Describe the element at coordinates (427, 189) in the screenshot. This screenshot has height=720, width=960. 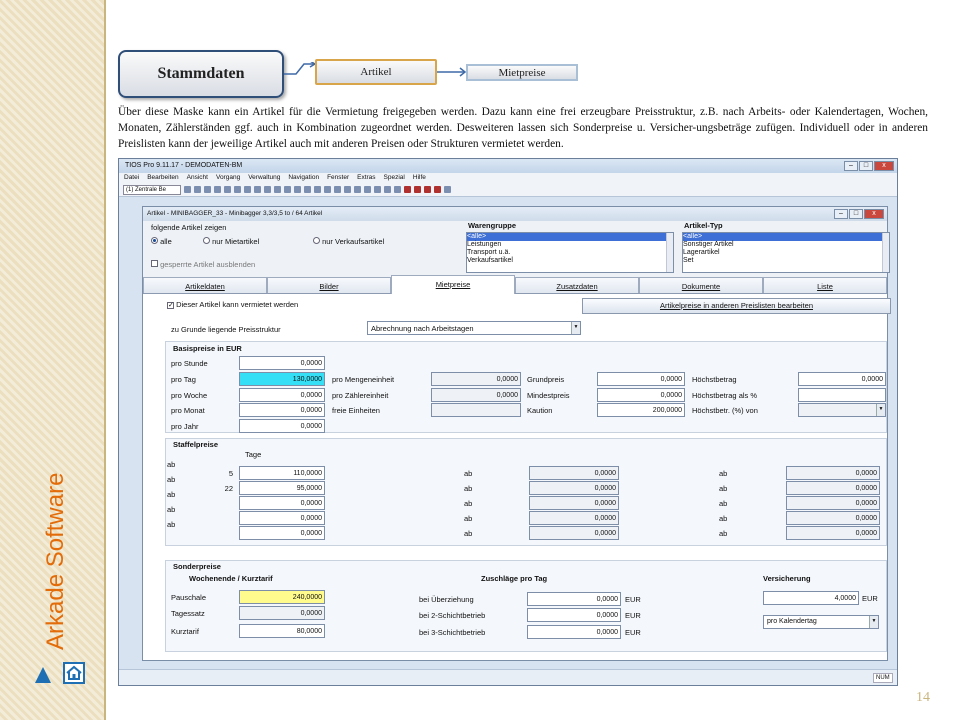
I see `next-record-icon` at that location.